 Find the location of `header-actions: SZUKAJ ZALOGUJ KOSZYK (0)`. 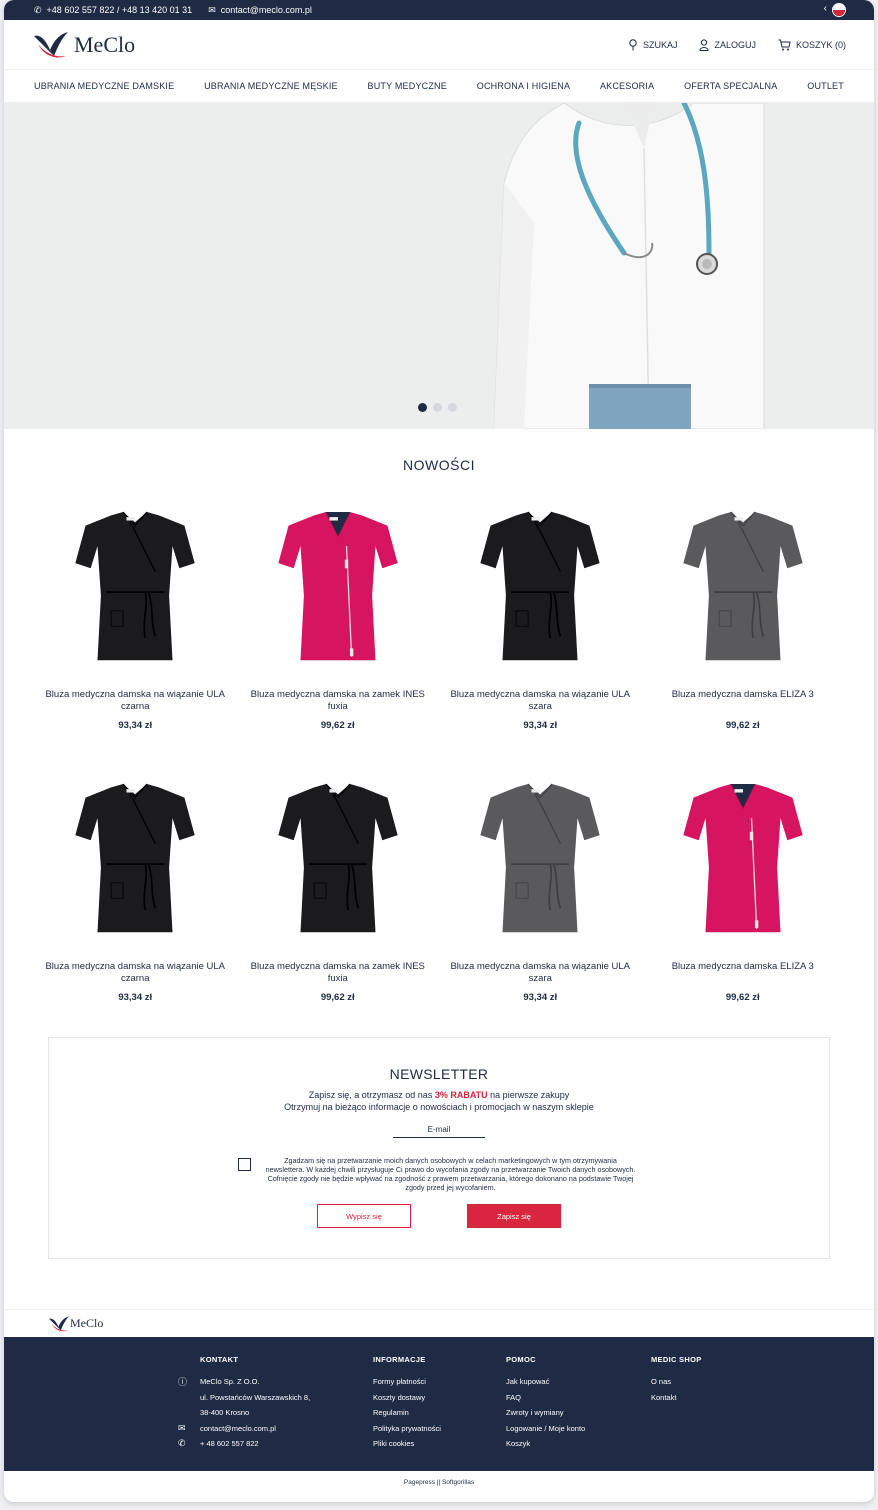

header-actions: SZUKAJ ZALOGUJ KOSZYK (0) is located at coordinates (737, 44).